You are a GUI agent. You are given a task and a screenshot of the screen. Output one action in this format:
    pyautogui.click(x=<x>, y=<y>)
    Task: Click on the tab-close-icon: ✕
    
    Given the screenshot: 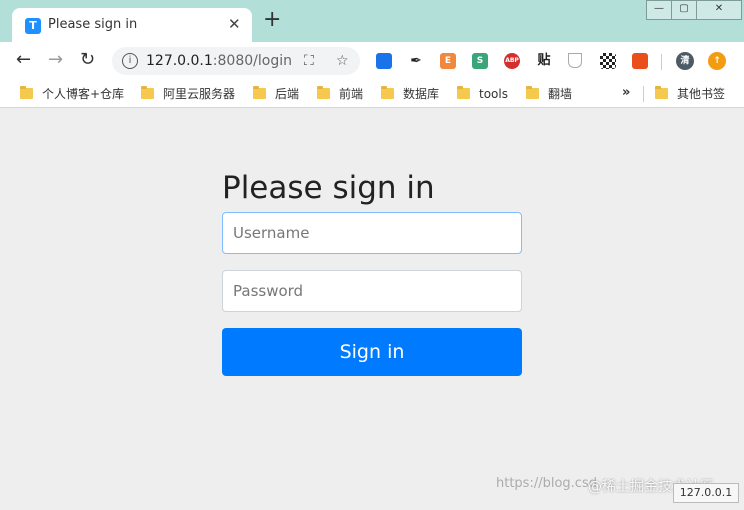 What is the action you would take?
    pyautogui.click(x=234, y=24)
    